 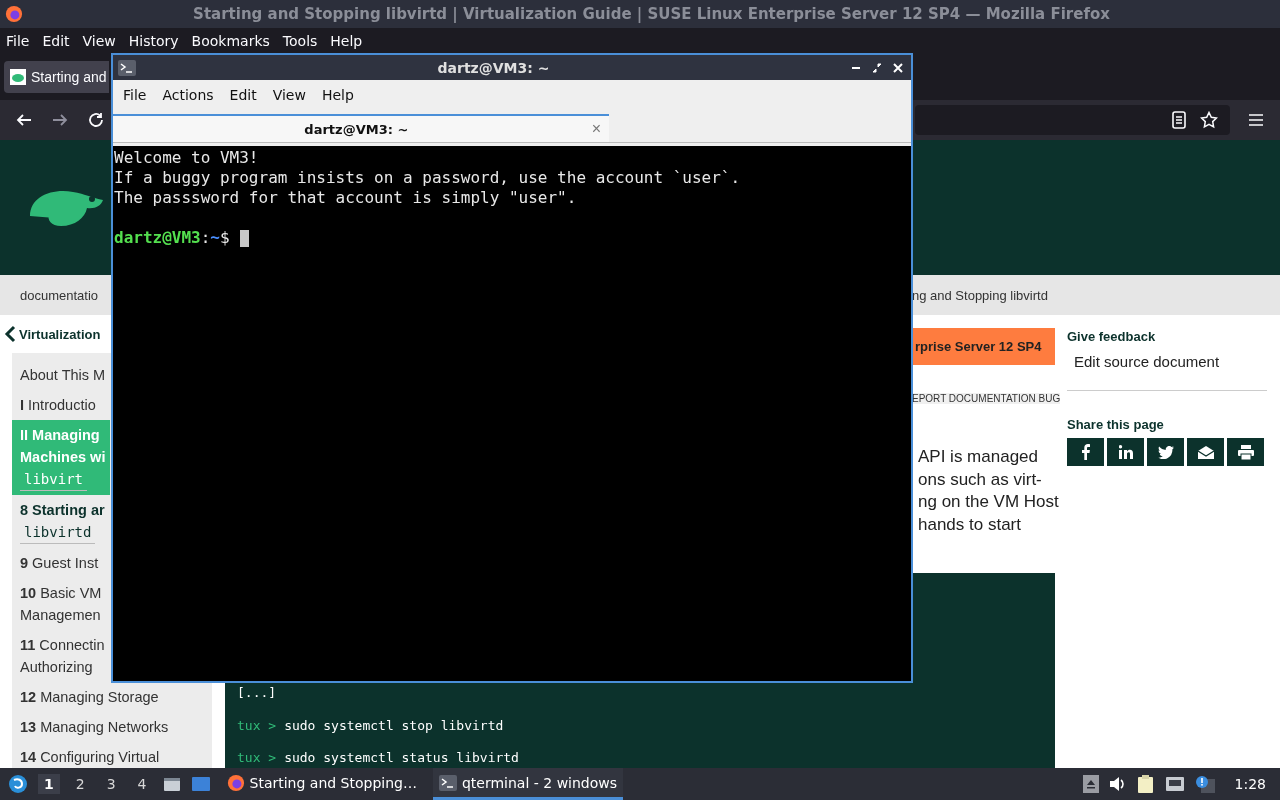 I want to click on prompt-path: ~, so click(x=215, y=238).